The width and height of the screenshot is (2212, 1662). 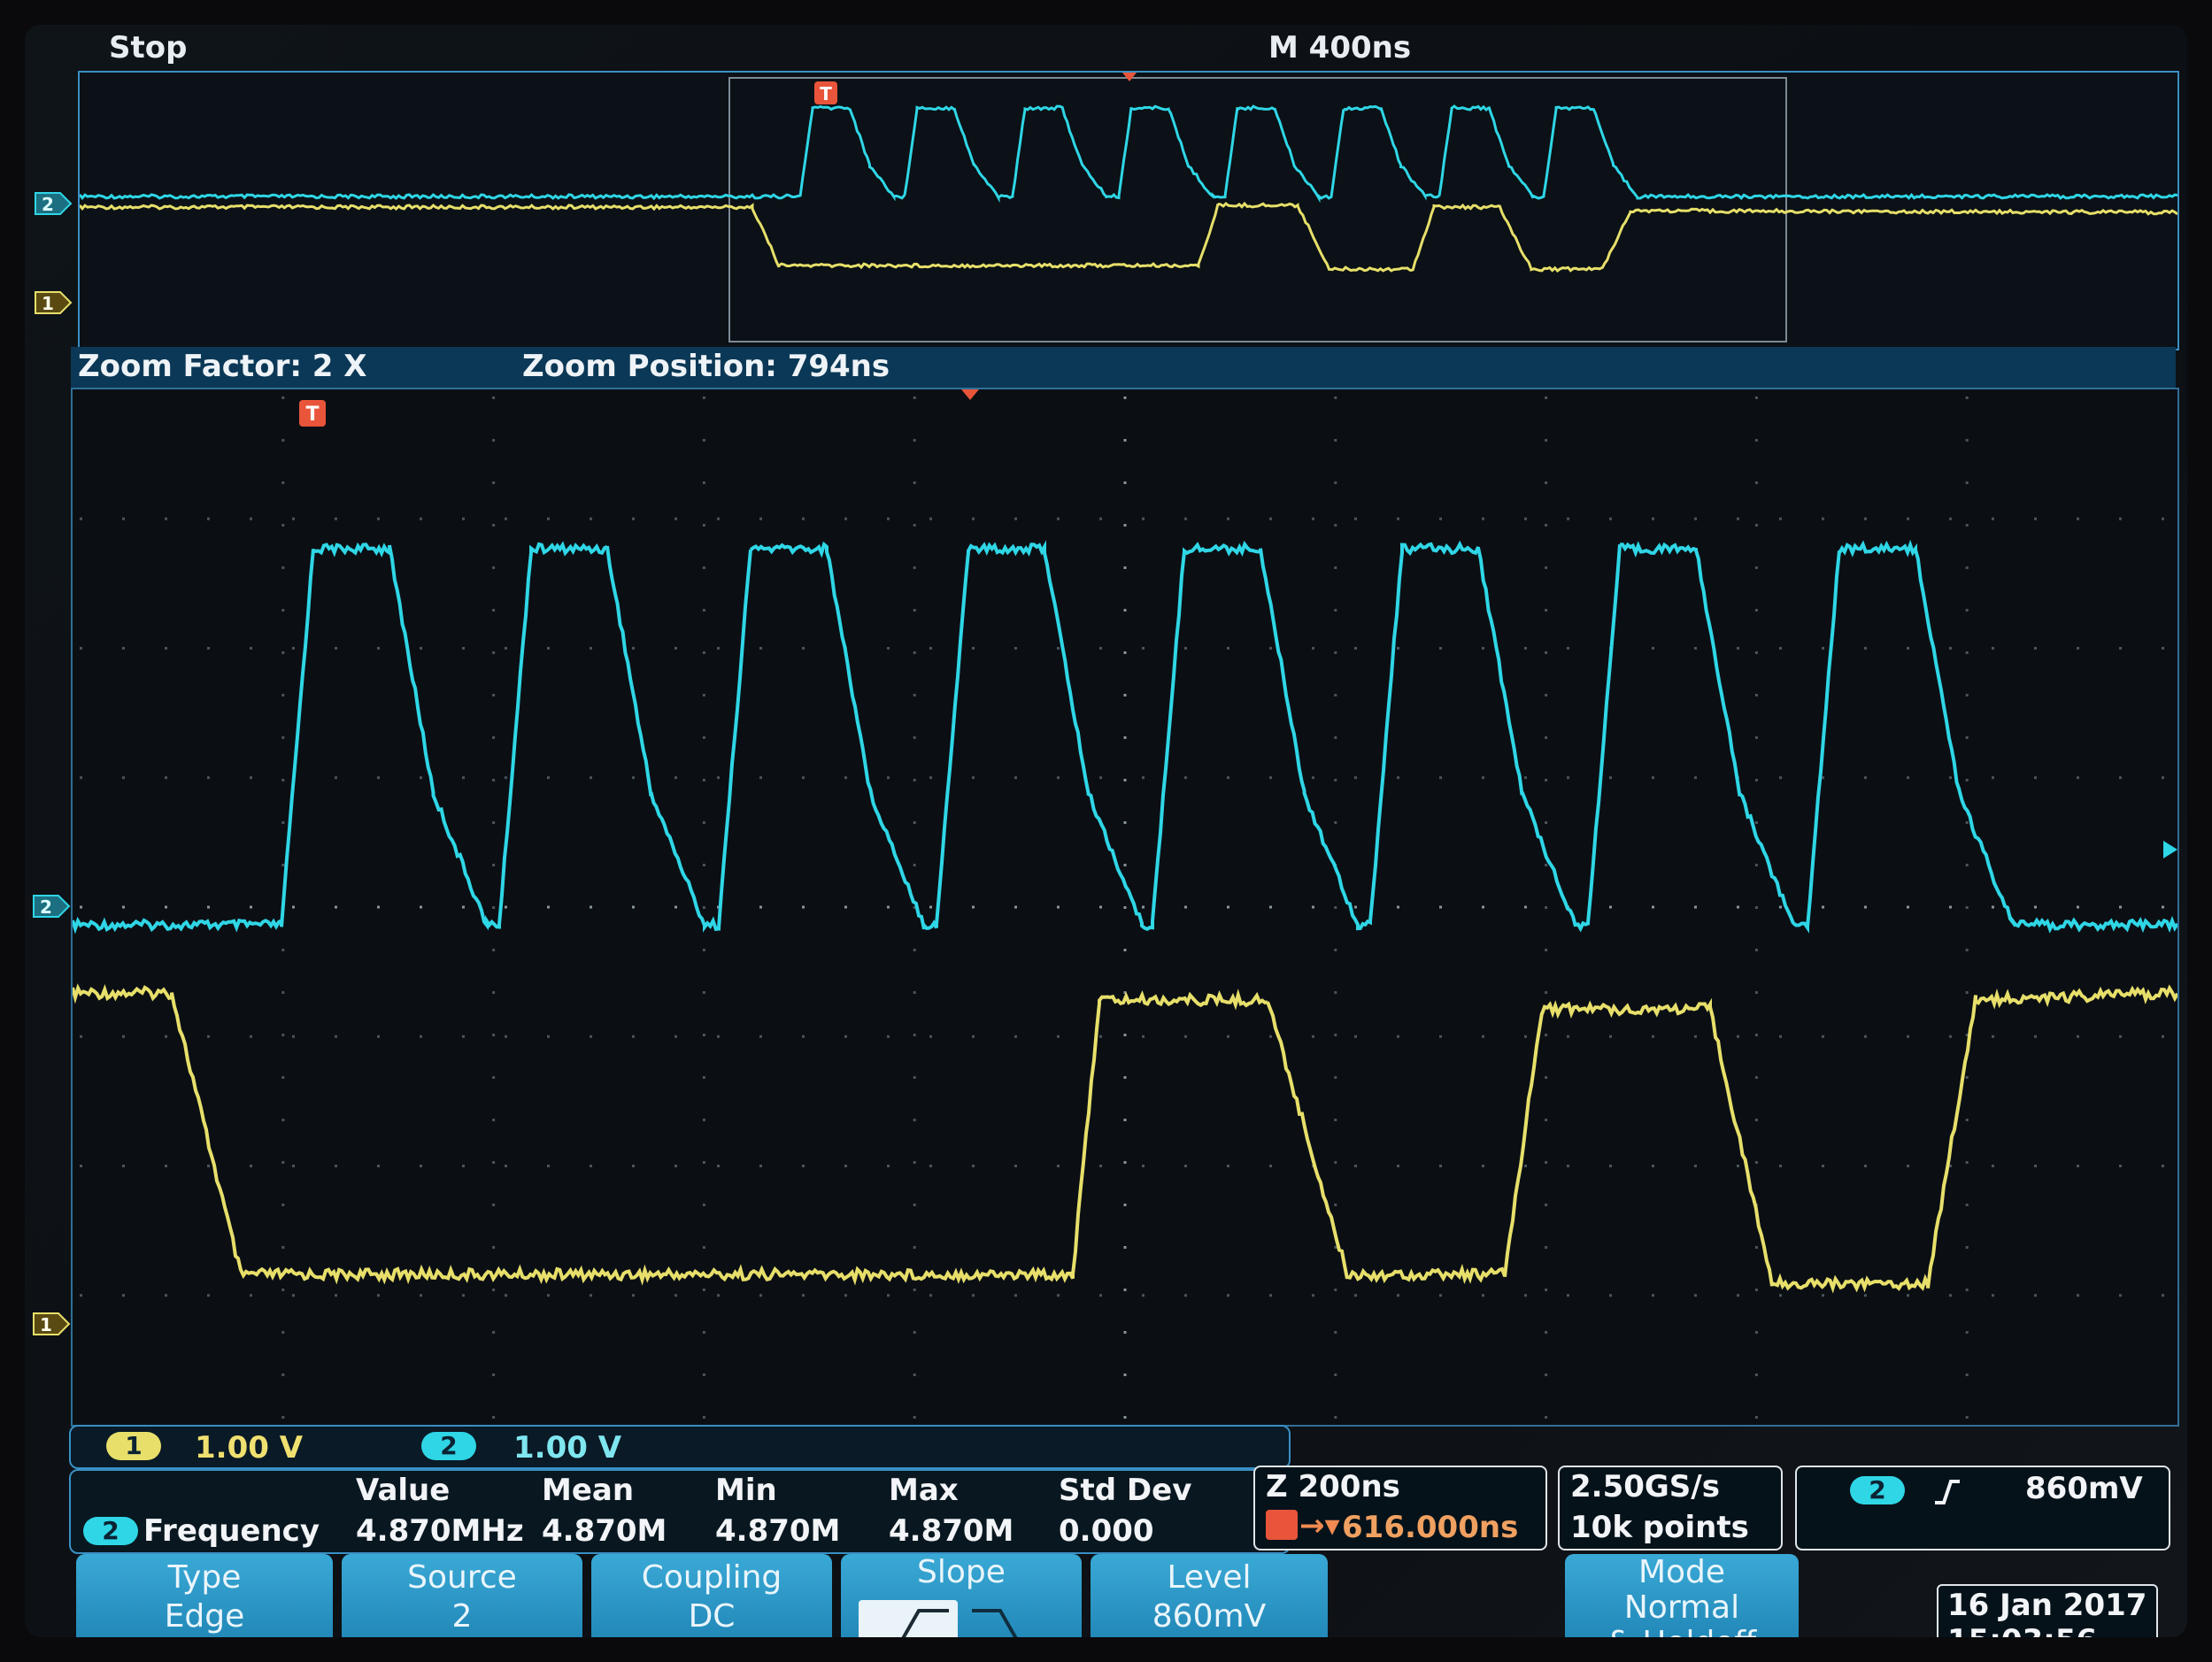 I want to click on delay-trigger-icon, so click(x=1282, y=1525).